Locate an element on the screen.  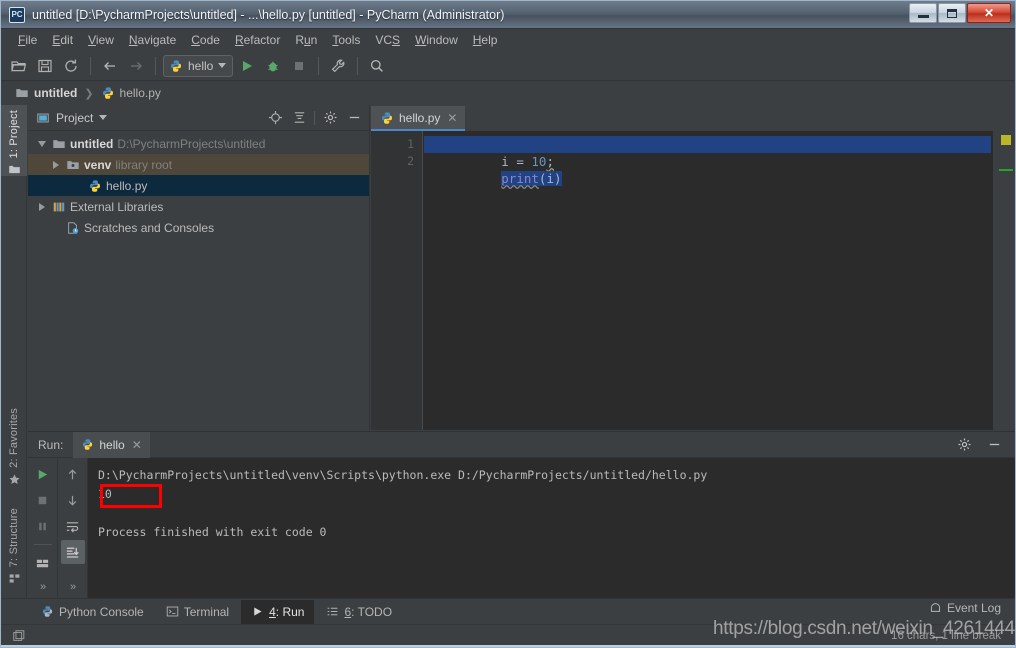
up-stack-button is located at coordinates (73, 474).